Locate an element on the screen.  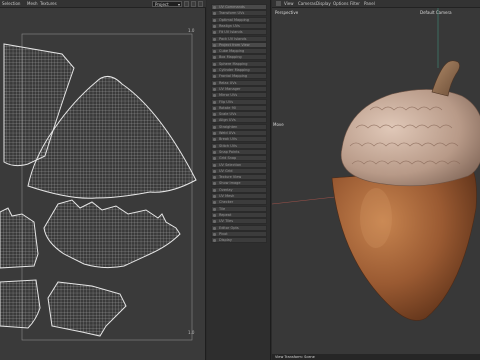
panel-icon is located at coordinates (278, 3).